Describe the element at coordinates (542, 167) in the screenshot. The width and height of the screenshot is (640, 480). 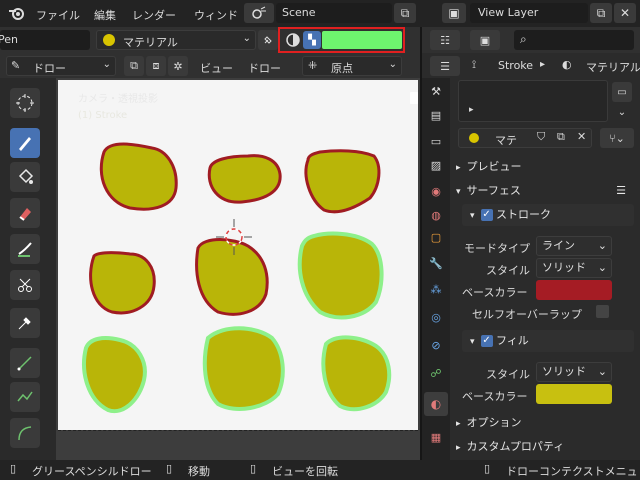
I see `preview-panel-header: ▸ プレビュー` at that location.